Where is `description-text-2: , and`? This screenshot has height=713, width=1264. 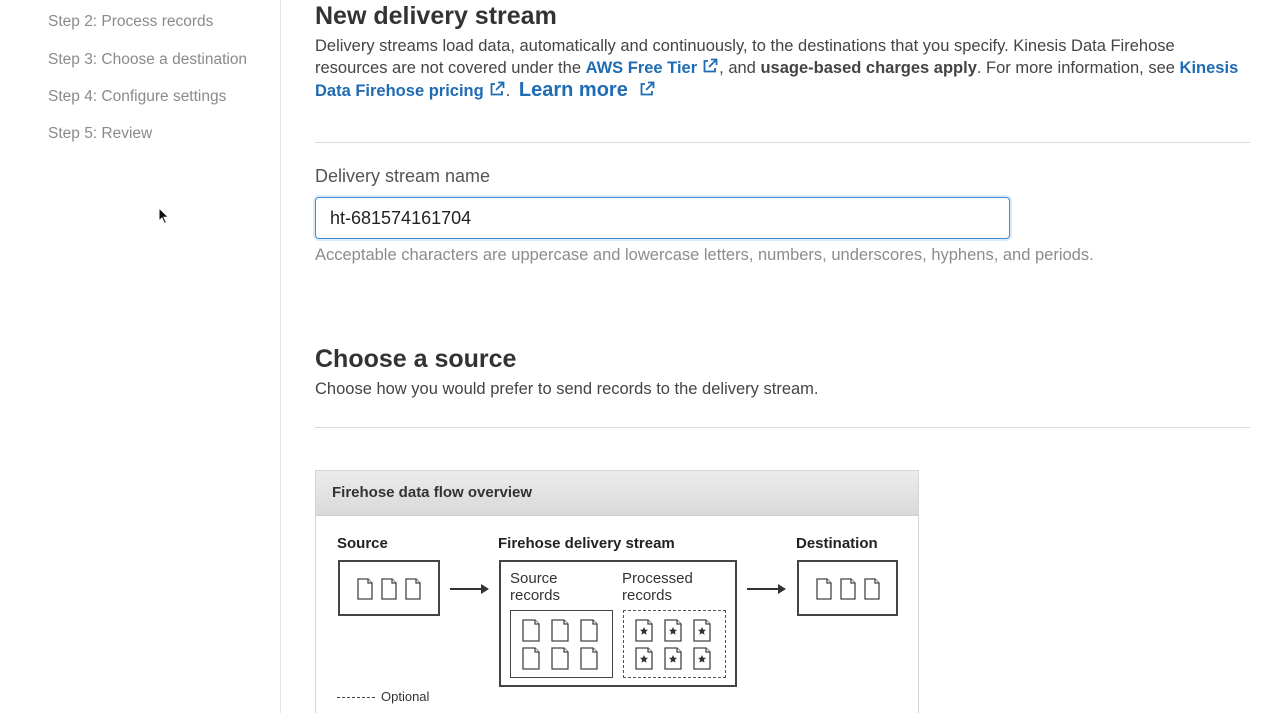
description-text-2: , and is located at coordinates (740, 68).